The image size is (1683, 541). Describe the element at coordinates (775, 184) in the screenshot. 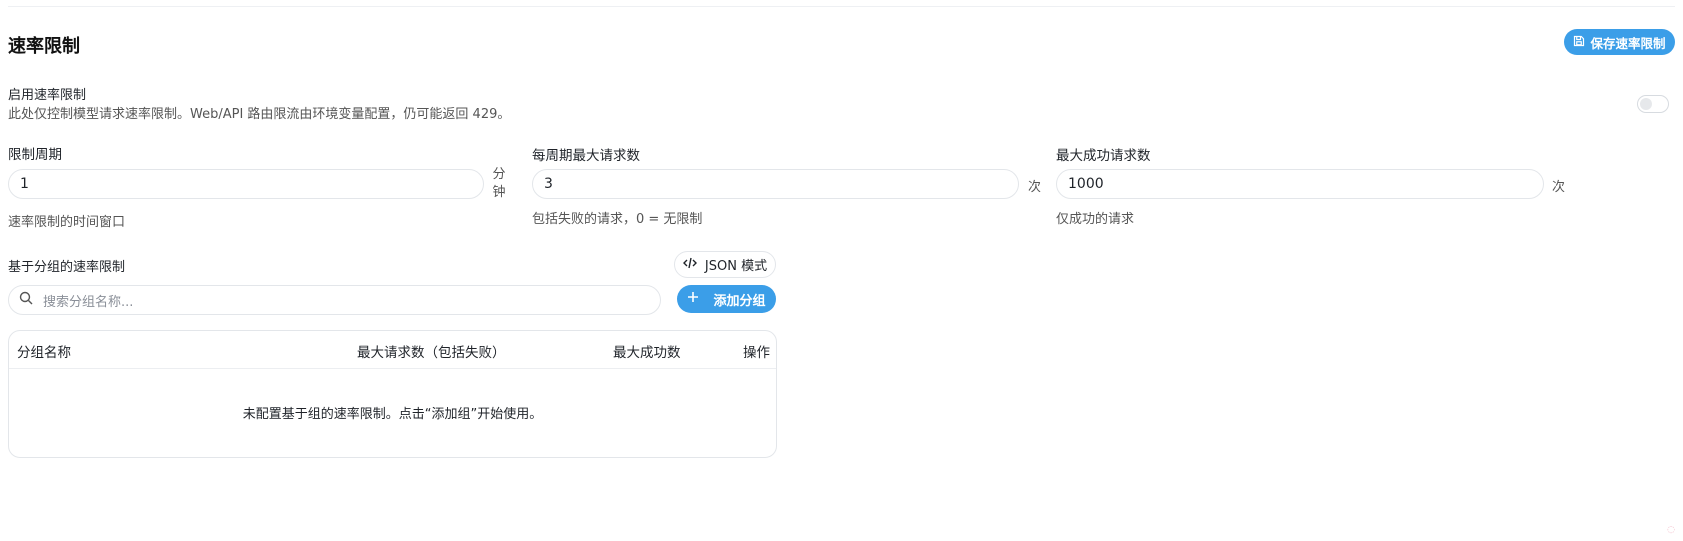

I see `max-requests-input: 3` at that location.